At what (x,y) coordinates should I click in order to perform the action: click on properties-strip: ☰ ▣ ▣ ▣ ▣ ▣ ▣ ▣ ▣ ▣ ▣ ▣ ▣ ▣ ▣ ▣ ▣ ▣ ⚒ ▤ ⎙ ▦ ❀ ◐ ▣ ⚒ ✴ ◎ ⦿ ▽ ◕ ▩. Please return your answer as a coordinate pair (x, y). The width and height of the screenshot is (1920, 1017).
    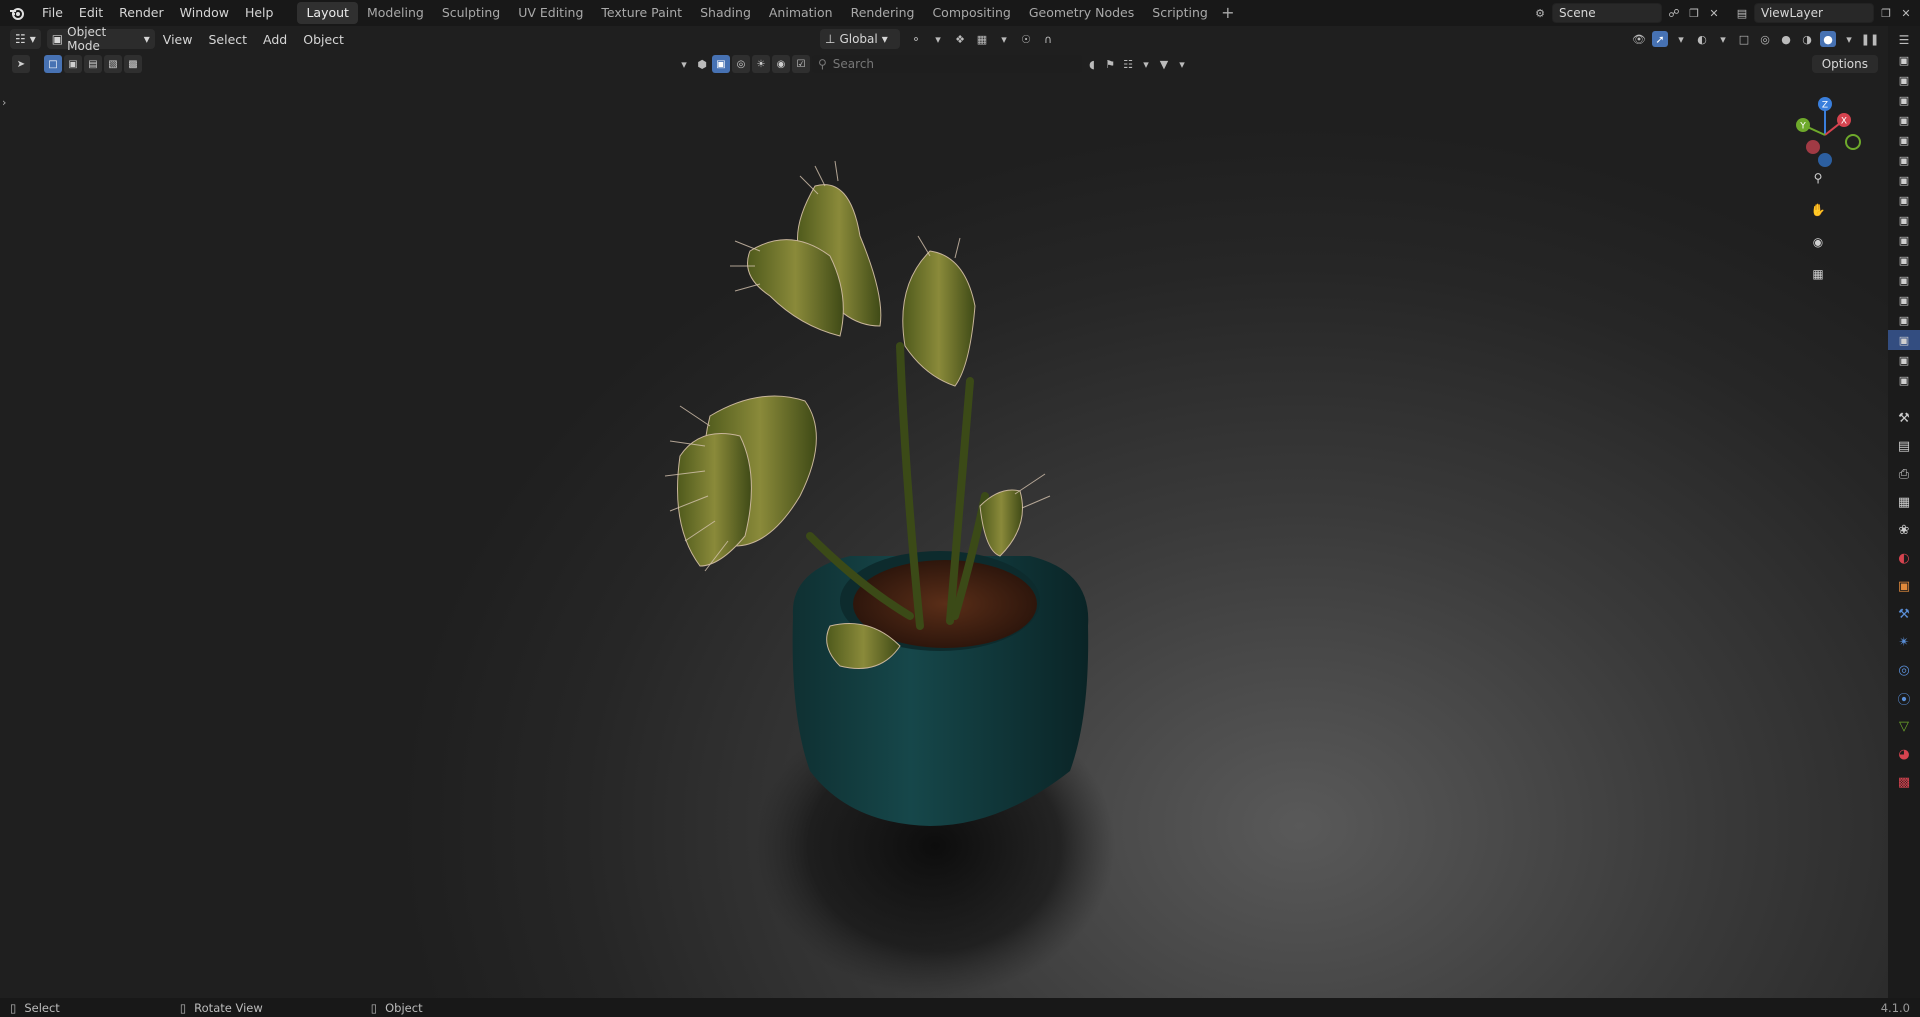
    Looking at the image, I should click on (1904, 512).